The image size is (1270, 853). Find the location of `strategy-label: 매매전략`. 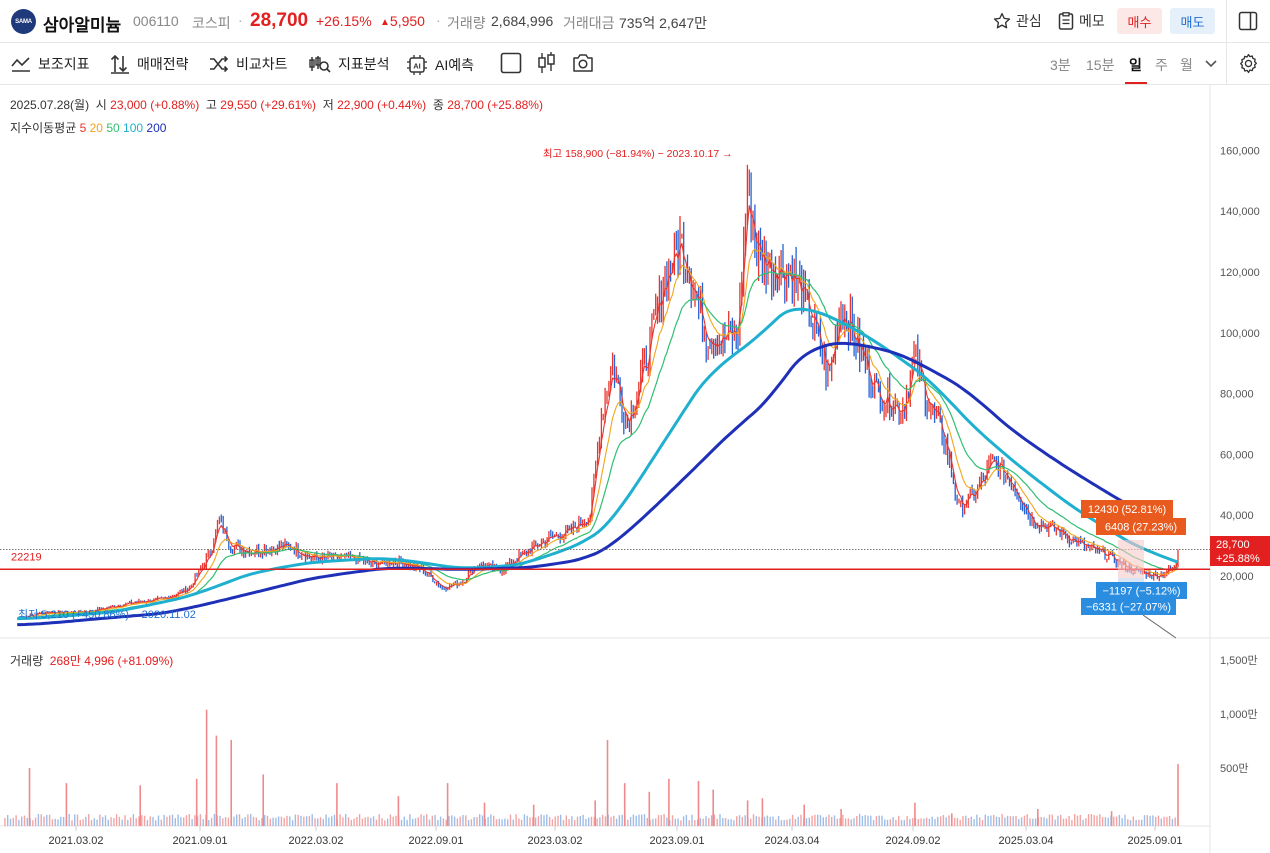

strategy-label: 매매전략 is located at coordinates (163, 64).